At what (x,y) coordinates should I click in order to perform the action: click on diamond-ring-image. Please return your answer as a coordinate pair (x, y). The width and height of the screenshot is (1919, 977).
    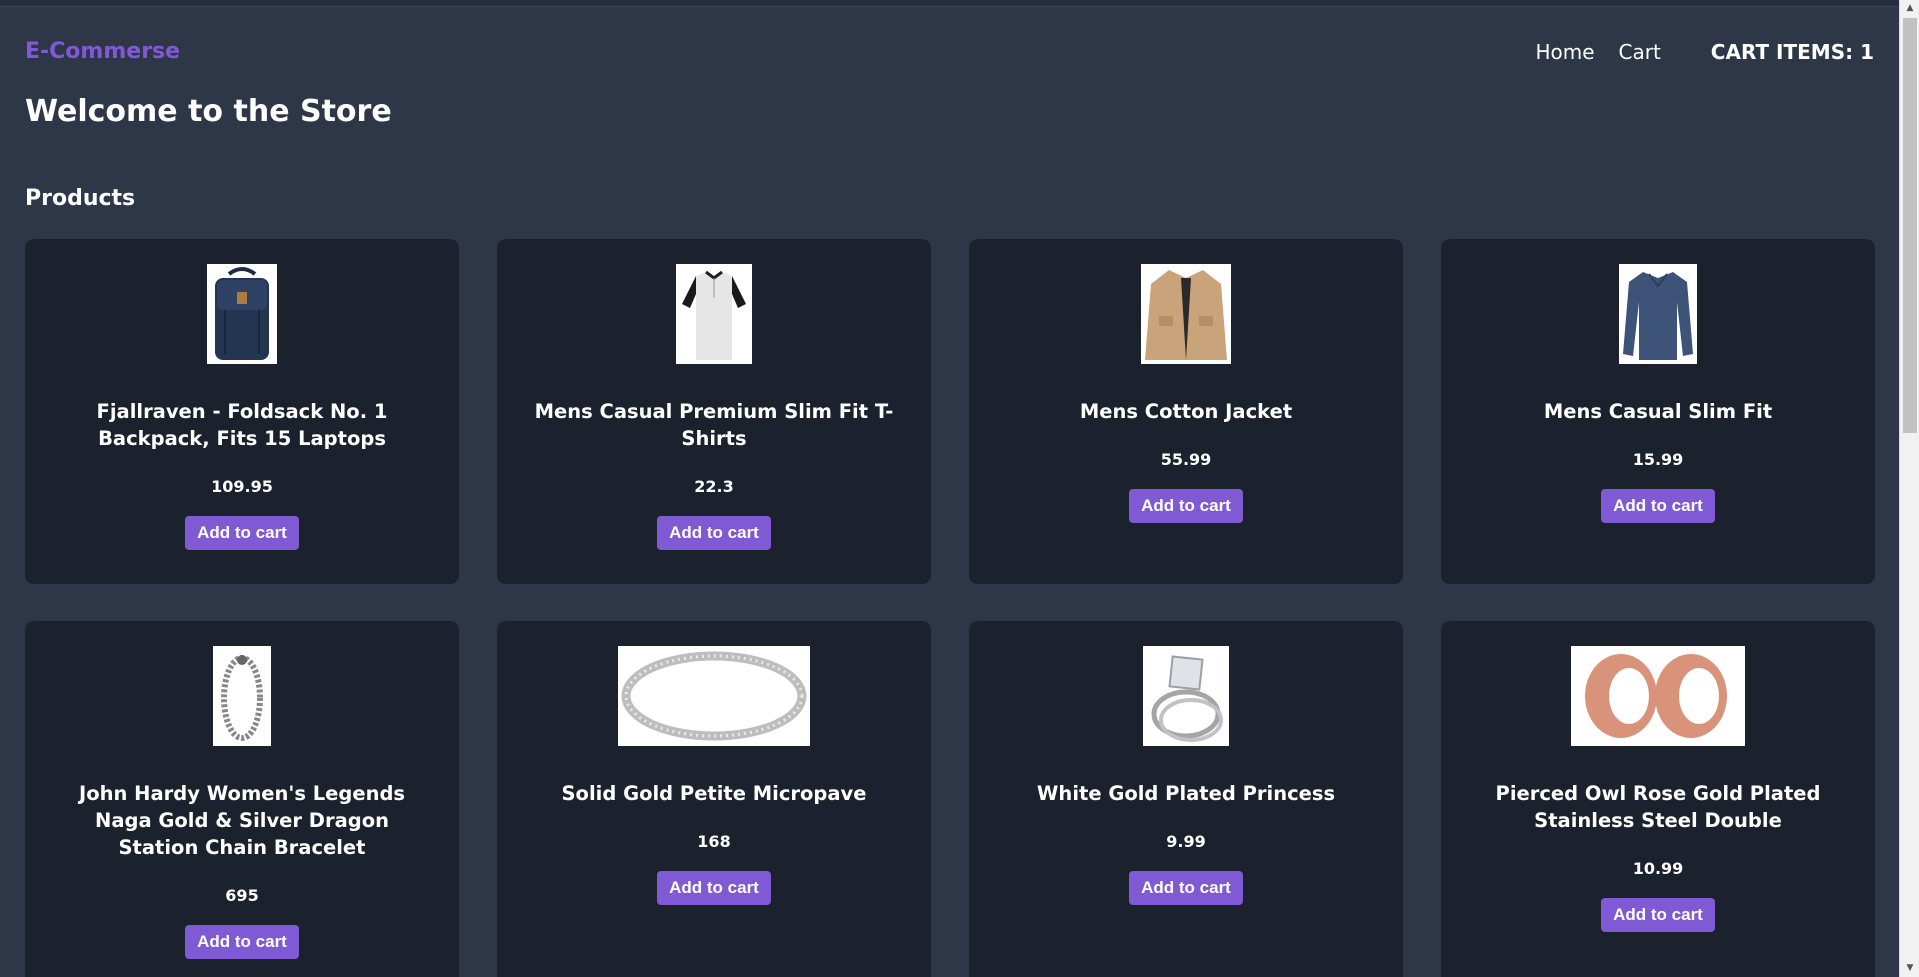
    Looking at the image, I should click on (1186, 696).